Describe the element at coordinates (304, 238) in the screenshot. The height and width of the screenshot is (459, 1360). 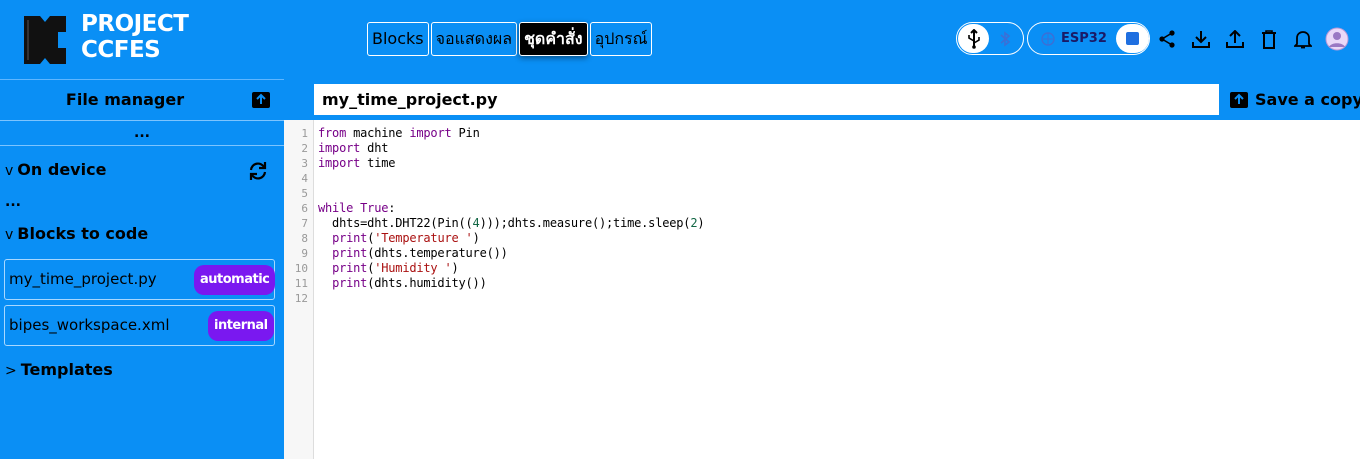
I see `line-number: 8` at that location.